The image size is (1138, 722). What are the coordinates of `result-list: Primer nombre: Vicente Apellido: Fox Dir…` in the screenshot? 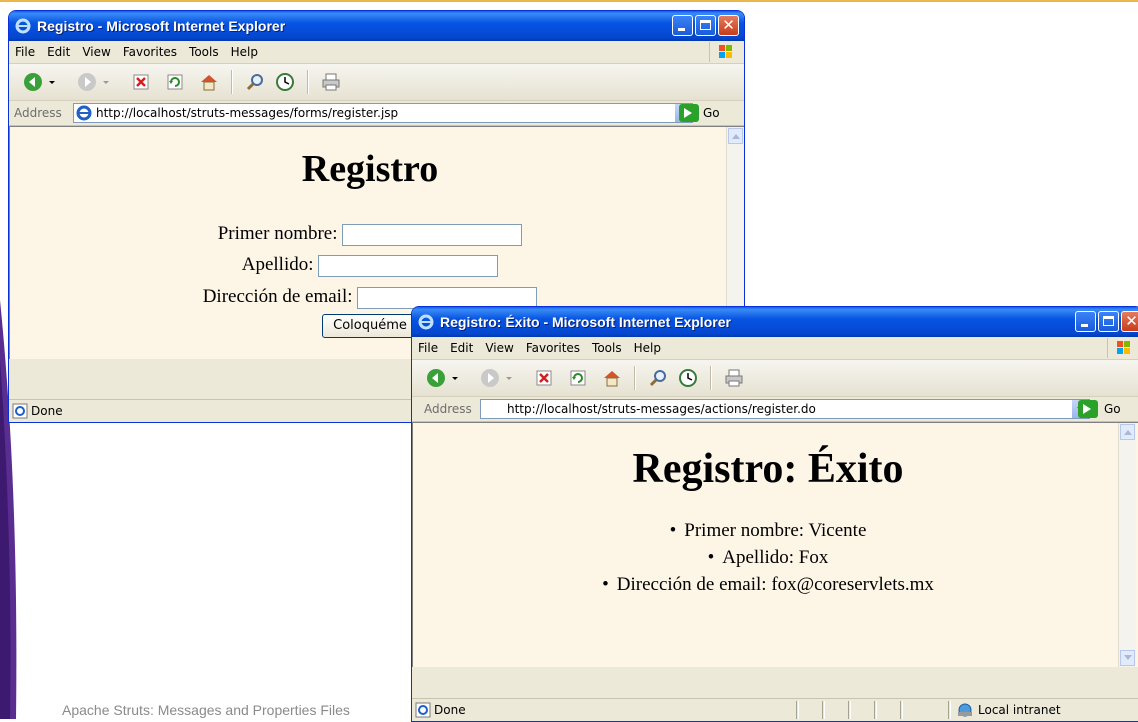 It's located at (768, 557).